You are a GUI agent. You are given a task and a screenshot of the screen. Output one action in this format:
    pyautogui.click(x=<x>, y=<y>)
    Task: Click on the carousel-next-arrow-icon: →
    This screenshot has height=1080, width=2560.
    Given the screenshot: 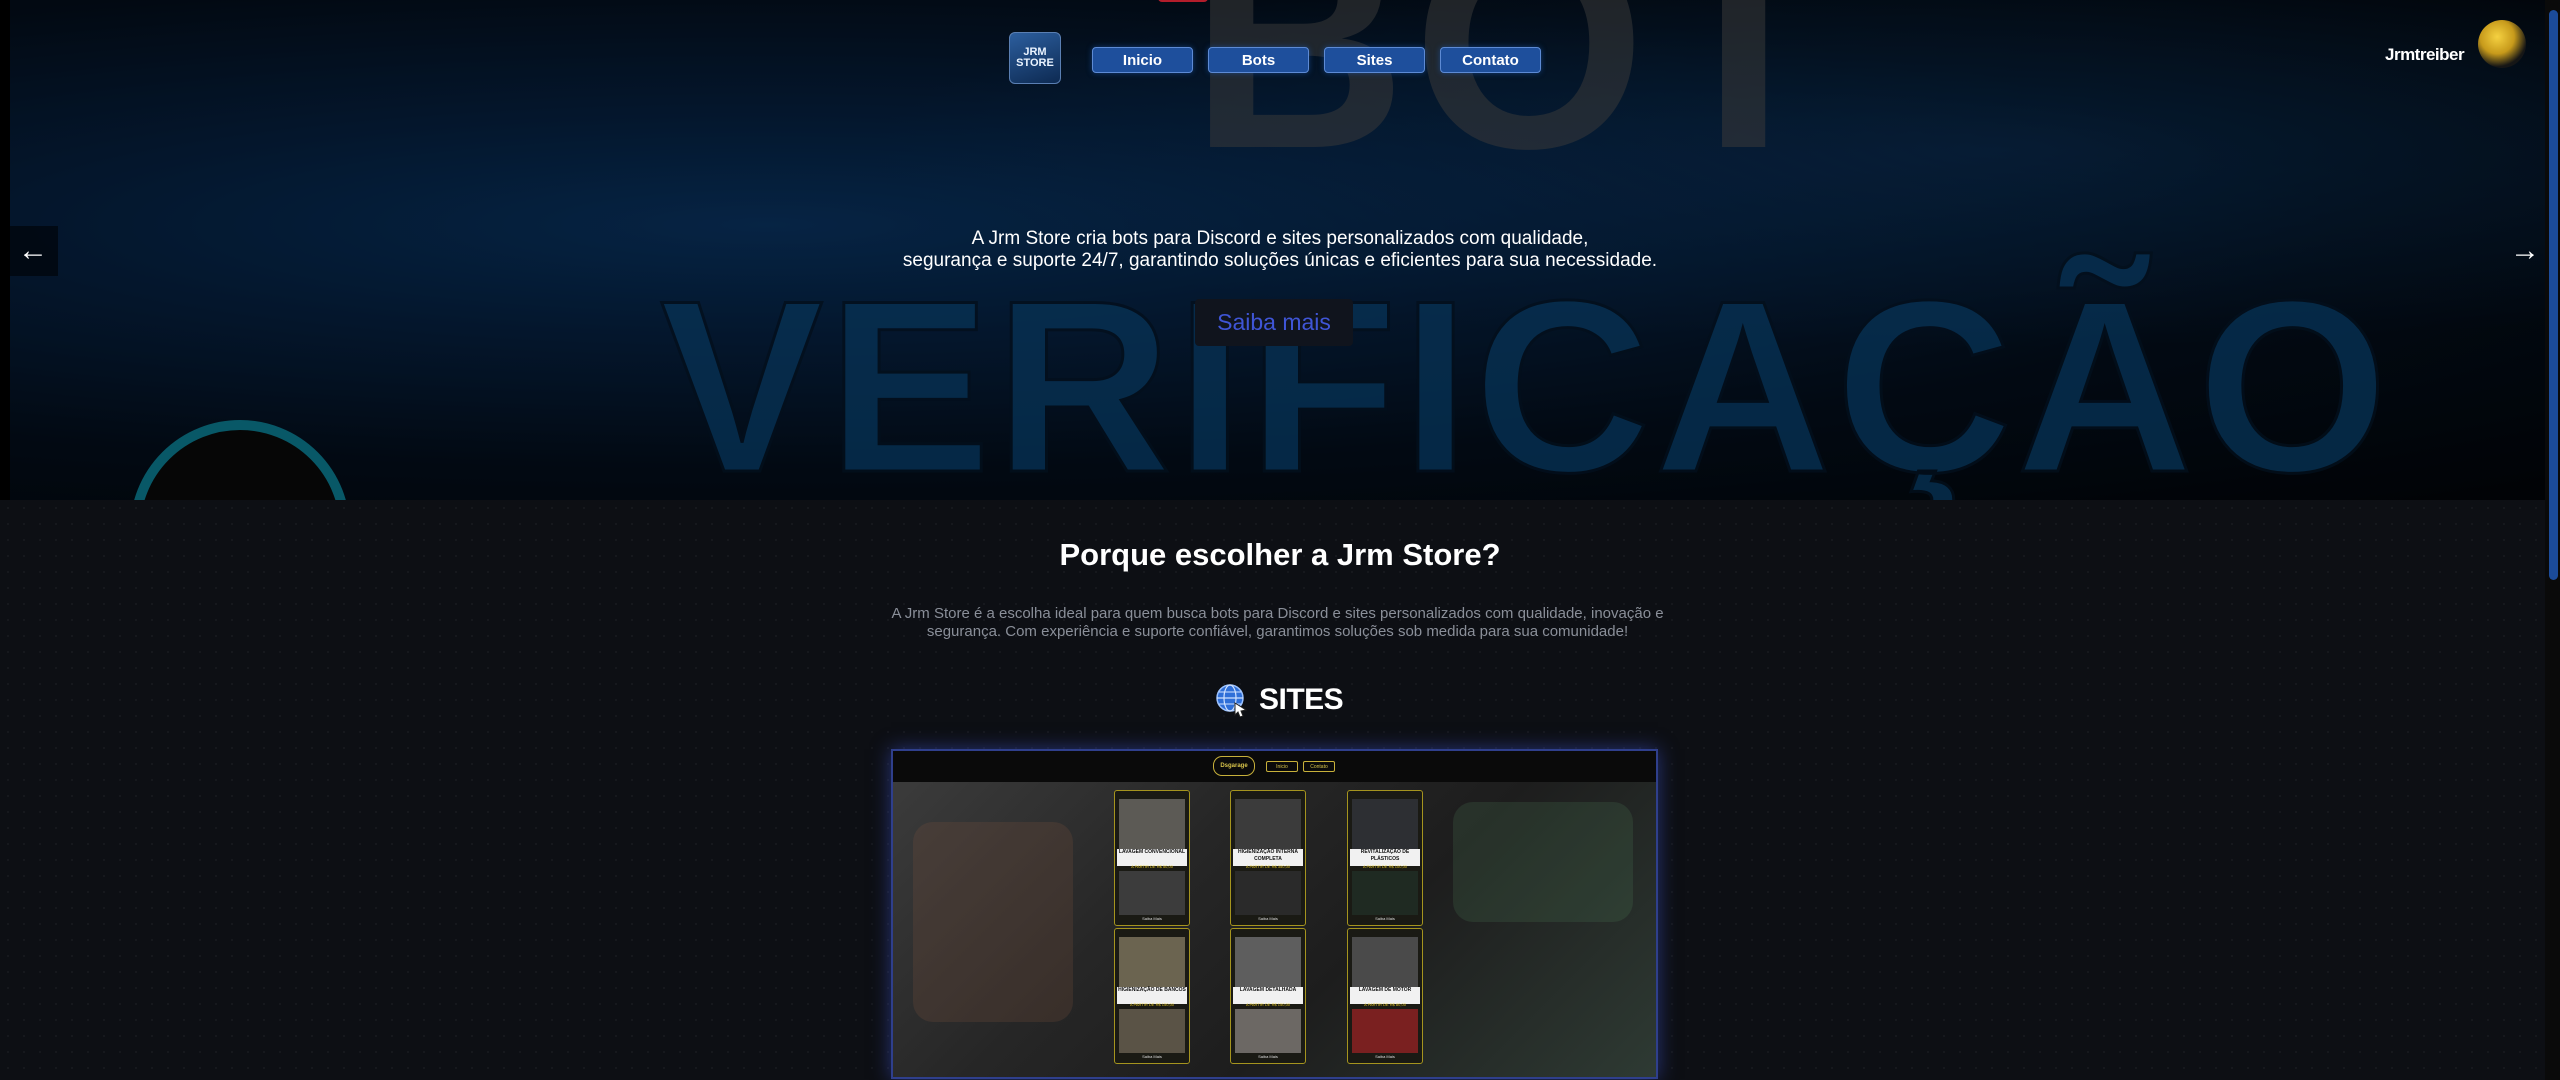 What is the action you would take?
    pyautogui.click(x=2525, y=251)
    